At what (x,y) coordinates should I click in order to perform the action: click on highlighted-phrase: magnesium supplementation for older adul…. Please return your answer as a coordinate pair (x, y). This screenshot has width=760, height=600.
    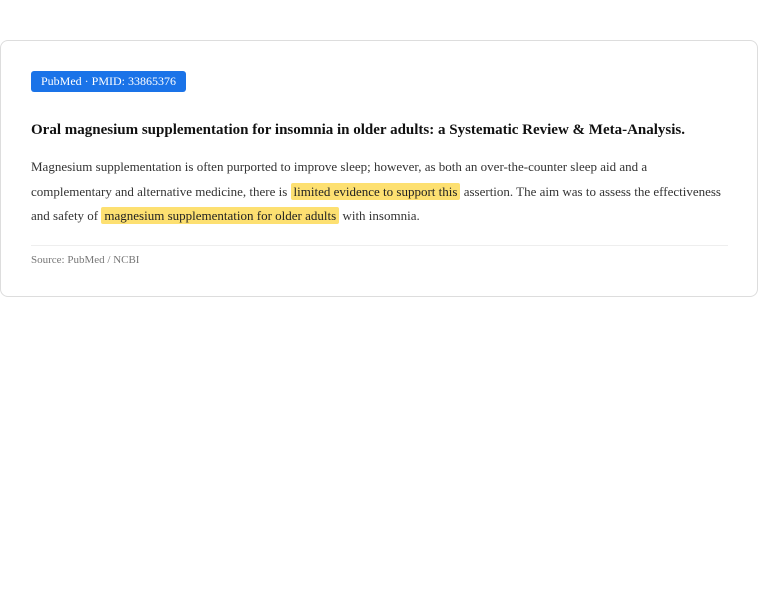
    Looking at the image, I should click on (220, 215).